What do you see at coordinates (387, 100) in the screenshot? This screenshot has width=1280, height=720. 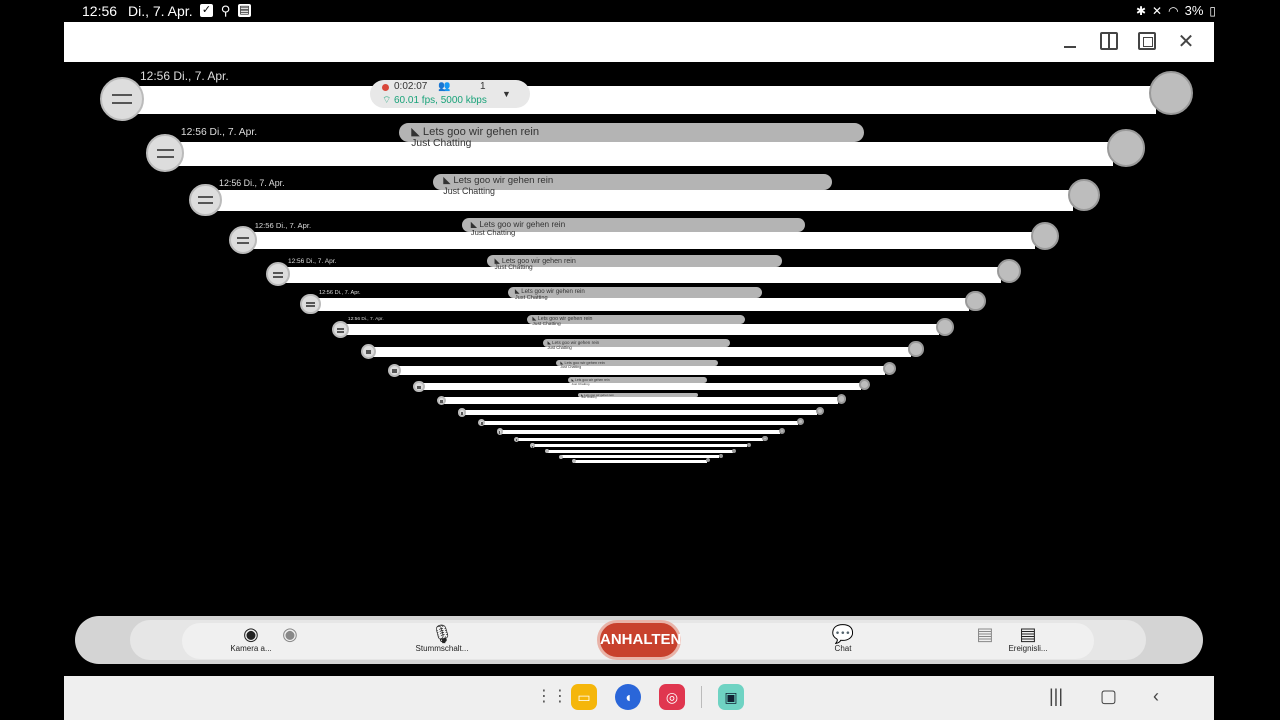 I see `wifi-small-icon: ⌔` at bounding box center [387, 100].